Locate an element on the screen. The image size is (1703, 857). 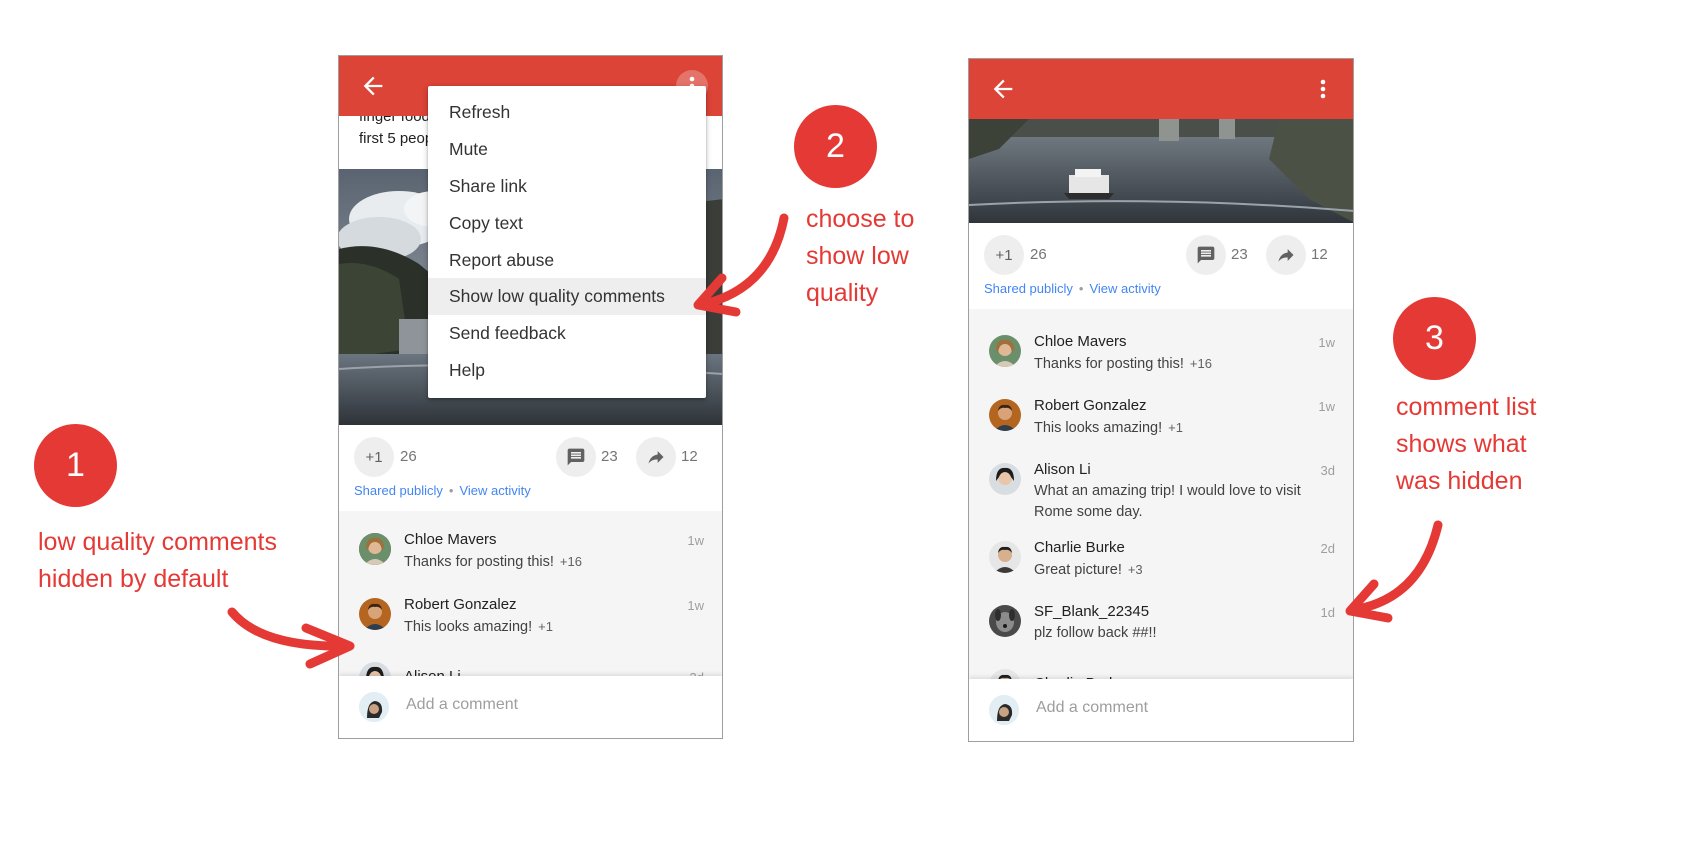
comment-time: 1d is located at coordinates (1327, 612).